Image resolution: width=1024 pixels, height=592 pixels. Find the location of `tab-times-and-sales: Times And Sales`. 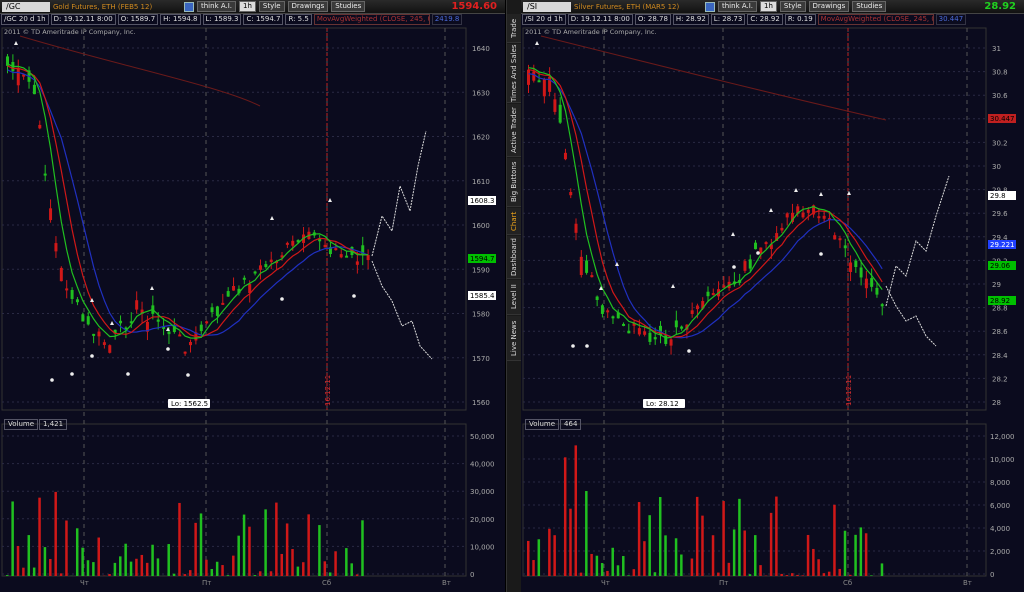

tab-times-and-sales: Times And Sales is located at coordinates (514, 73).